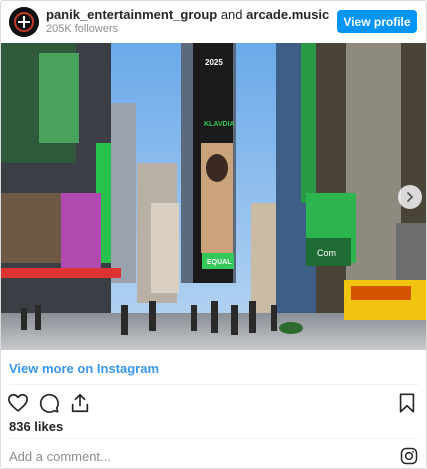  What do you see at coordinates (131, 14) in the screenshot?
I see `username-link: panik_entertainment_group` at bounding box center [131, 14].